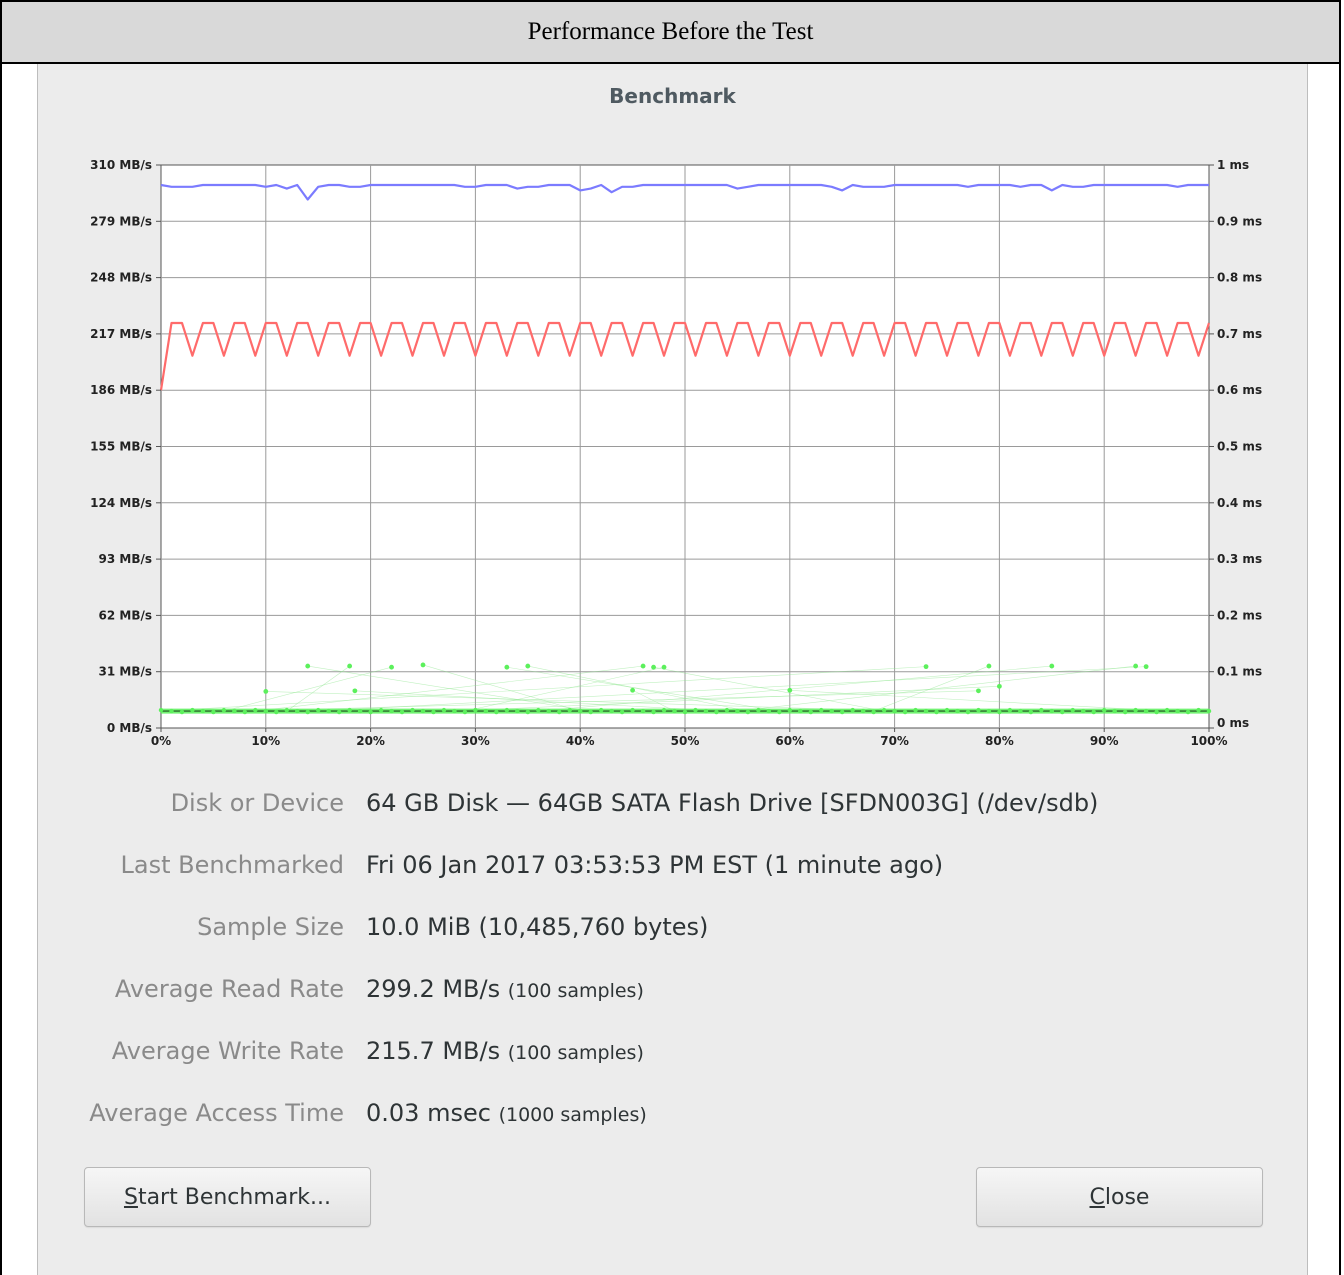  Describe the element at coordinates (1119, 1197) in the screenshot. I see `close-button: Close` at that location.